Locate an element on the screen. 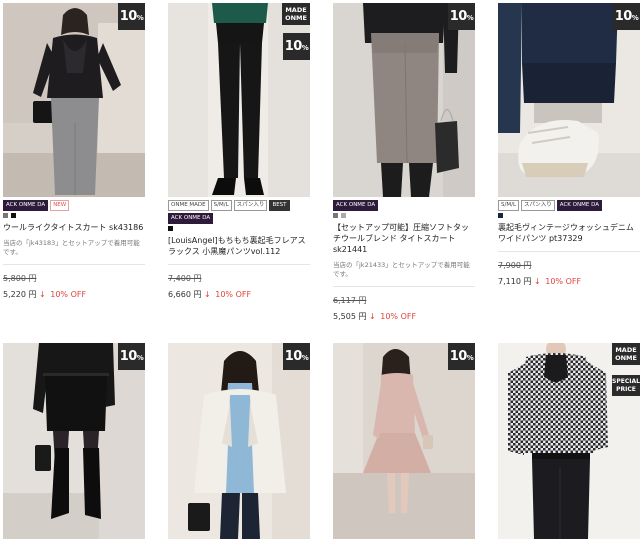  best-tag: BEST is located at coordinates (279, 205).